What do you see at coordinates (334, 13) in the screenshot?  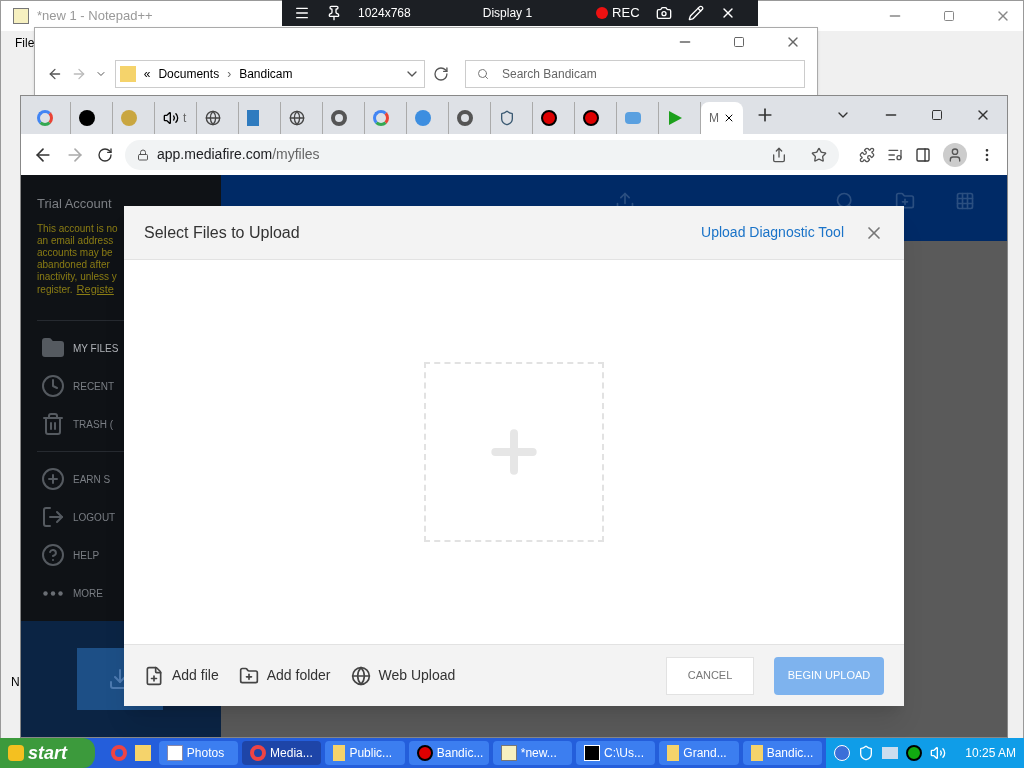 I see `pin-icon` at bounding box center [334, 13].